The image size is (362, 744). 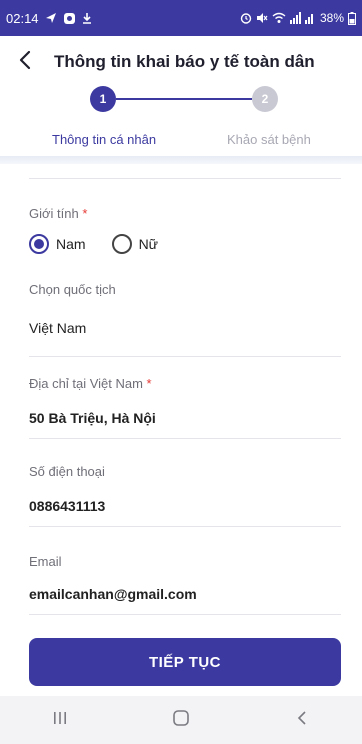 What do you see at coordinates (39, 244) in the screenshot?
I see `radio-checked-icon` at bounding box center [39, 244].